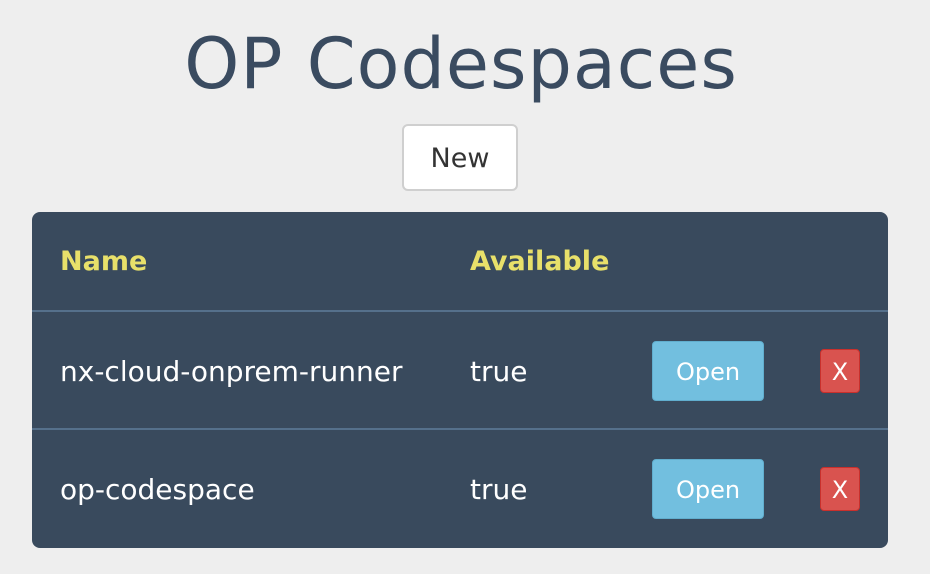 The height and width of the screenshot is (574, 930). Describe the element at coordinates (540, 261) in the screenshot. I see `column-header-available: Available` at that location.